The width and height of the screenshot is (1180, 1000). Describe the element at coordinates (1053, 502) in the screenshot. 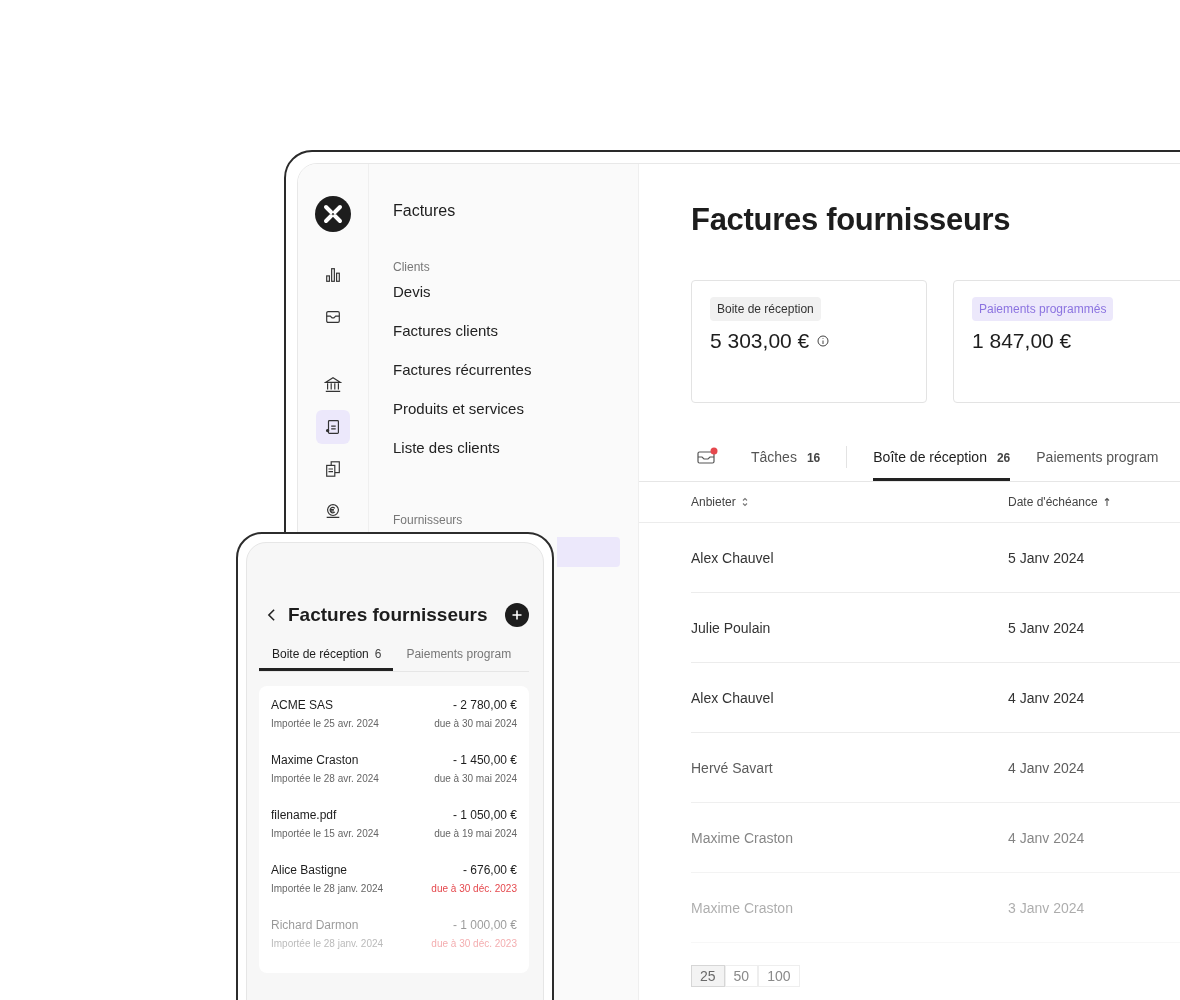

I see `column-header: Date d'échéance` at that location.